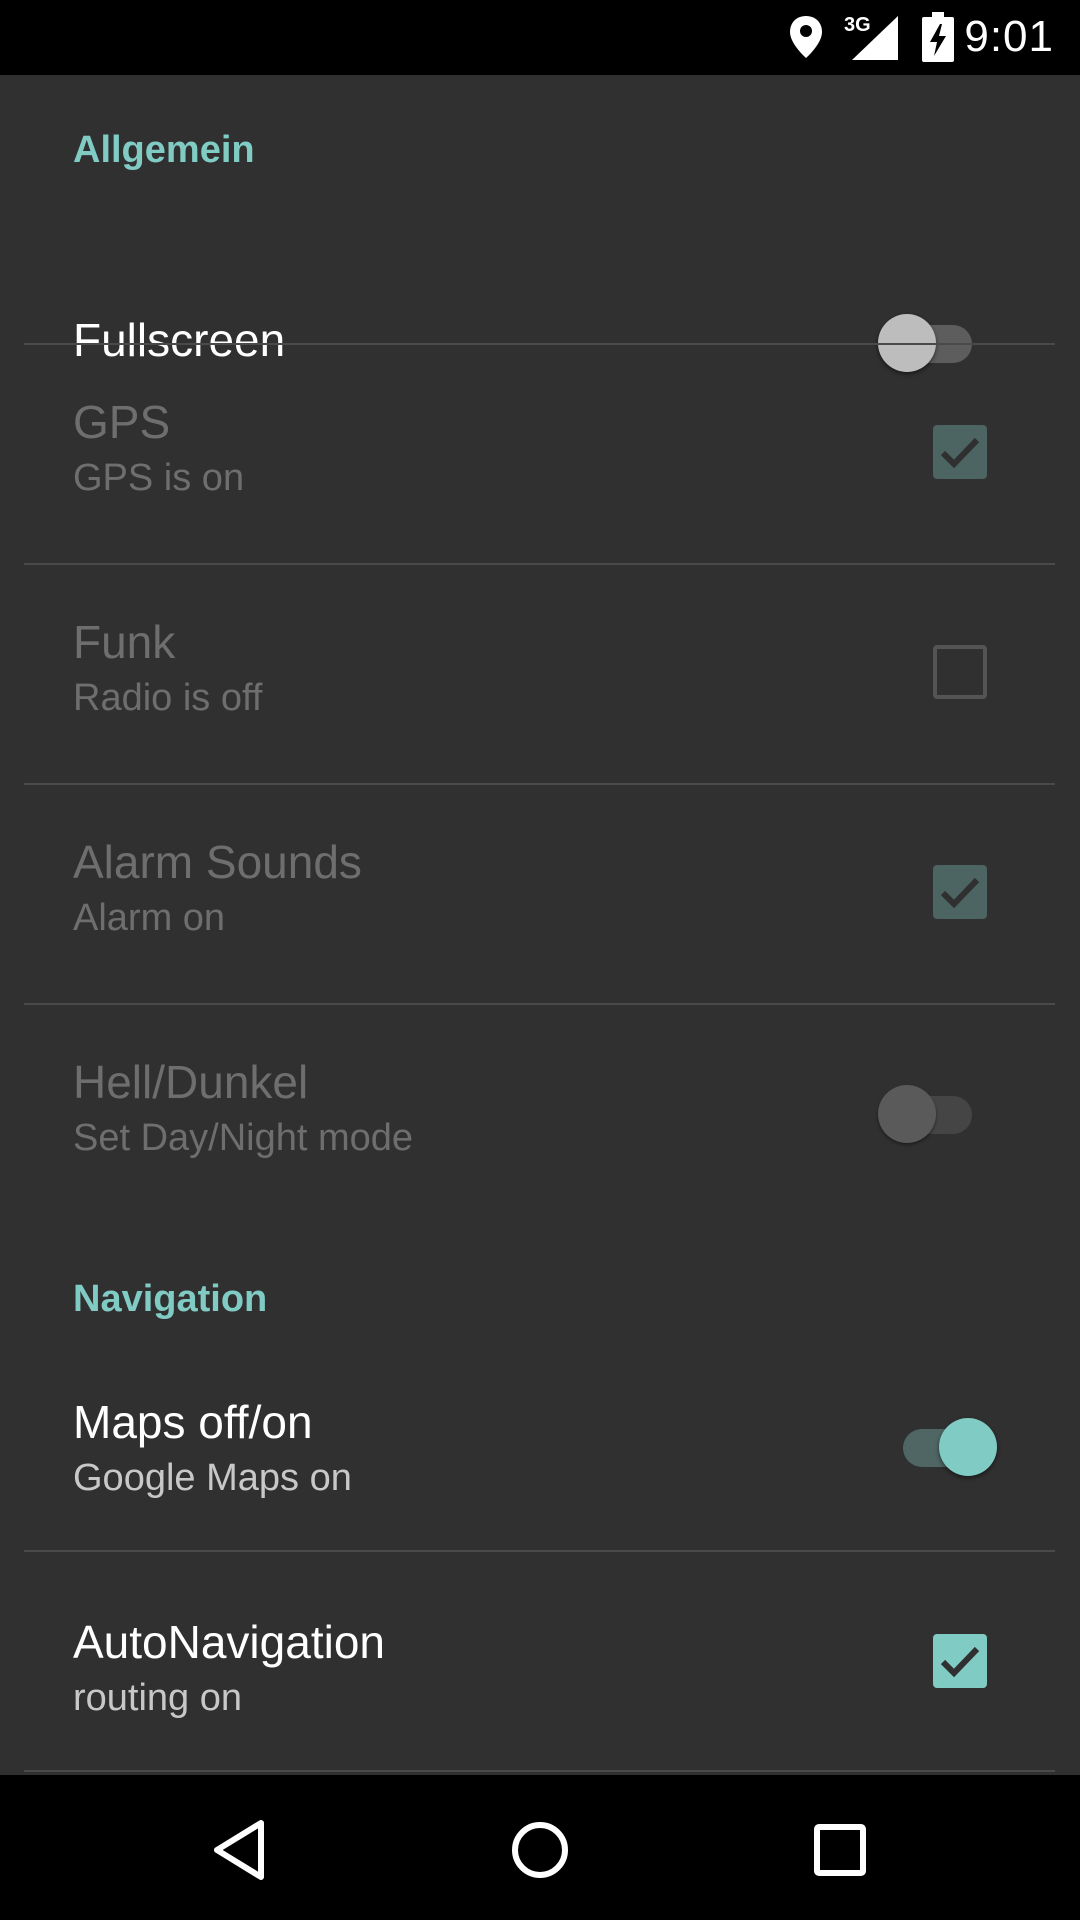  I want to click on recents-icon, so click(840, 1850).